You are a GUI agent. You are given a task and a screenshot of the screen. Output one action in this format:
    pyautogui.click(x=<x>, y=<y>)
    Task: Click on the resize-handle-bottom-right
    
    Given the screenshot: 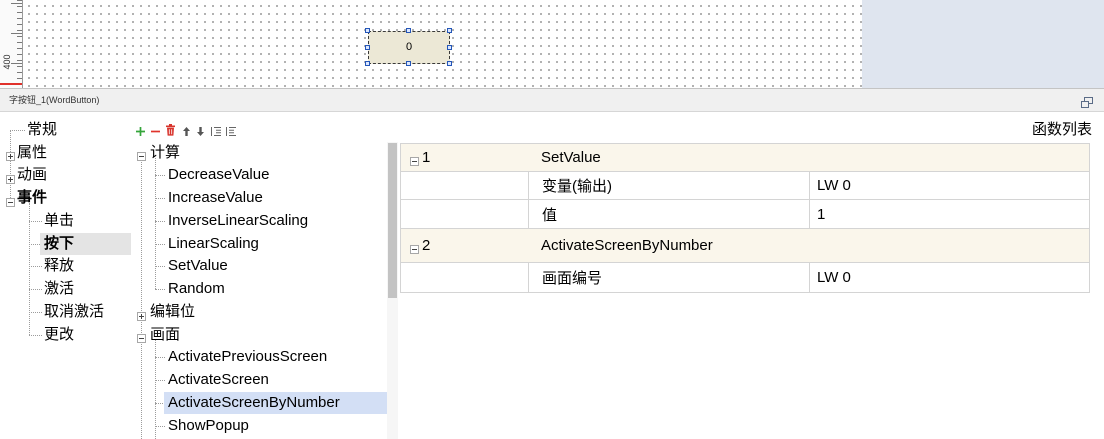 What is the action you would take?
    pyautogui.click(x=449, y=63)
    